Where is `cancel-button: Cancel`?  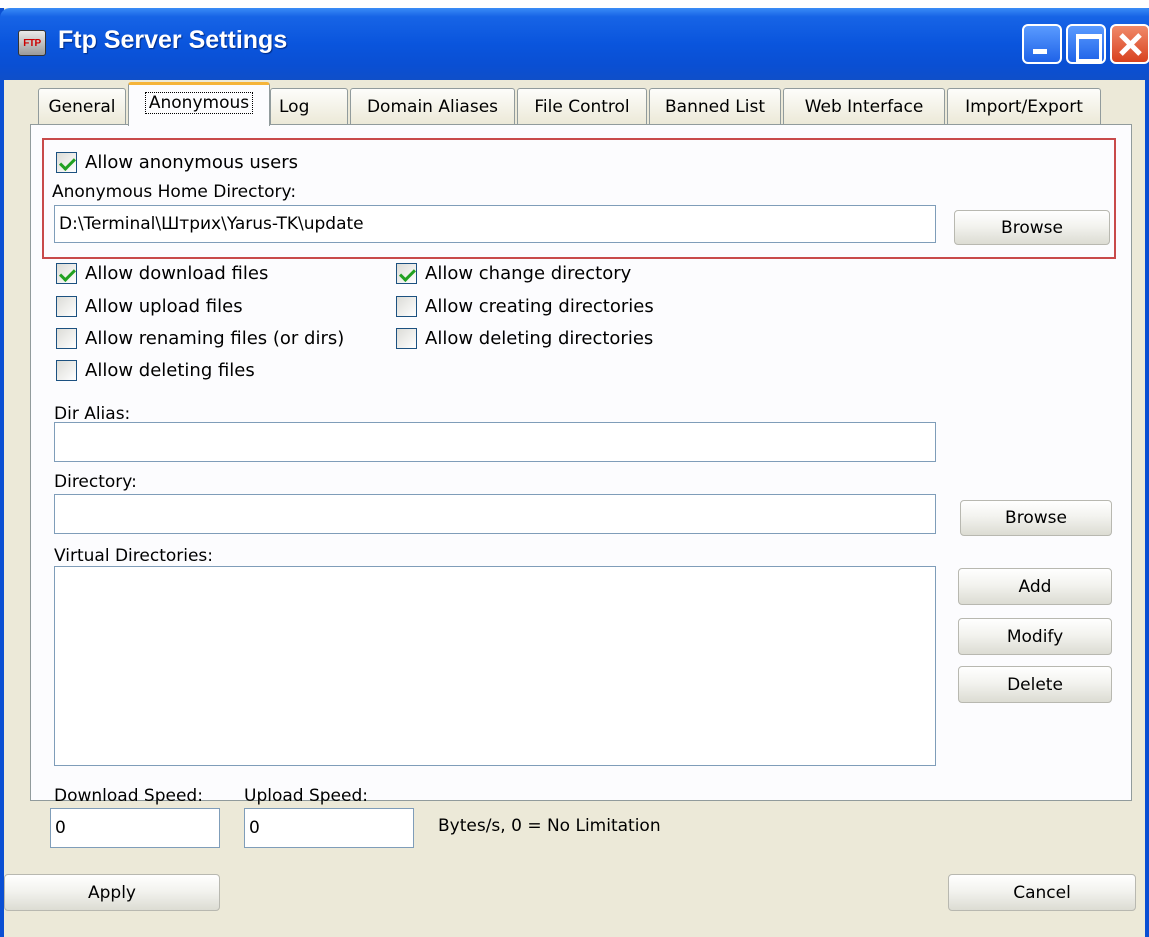 cancel-button: Cancel is located at coordinates (1042, 892).